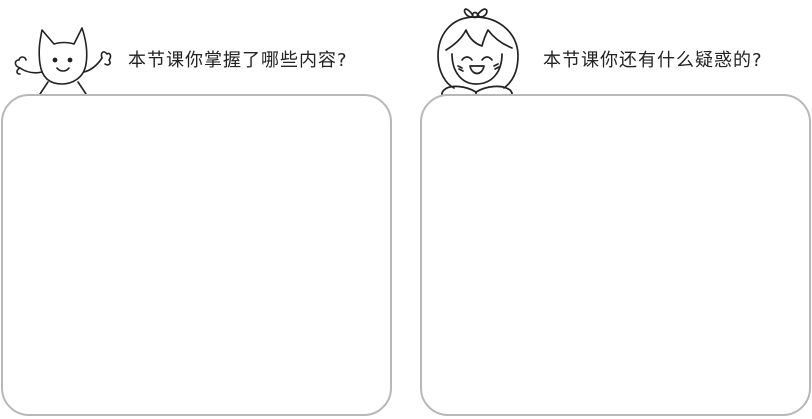  What do you see at coordinates (478, 54) in the screenshot?
I see `cartoon-girl-illustration` at bounding box center [478, 54].